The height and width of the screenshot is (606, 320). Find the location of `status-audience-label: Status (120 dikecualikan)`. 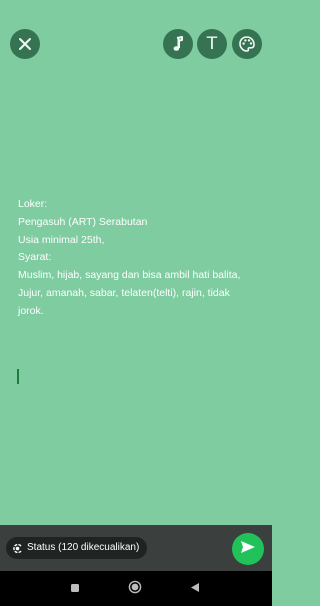

status-audience-label: Status (120 dikecualikan) is located at coordinates (83, 547).